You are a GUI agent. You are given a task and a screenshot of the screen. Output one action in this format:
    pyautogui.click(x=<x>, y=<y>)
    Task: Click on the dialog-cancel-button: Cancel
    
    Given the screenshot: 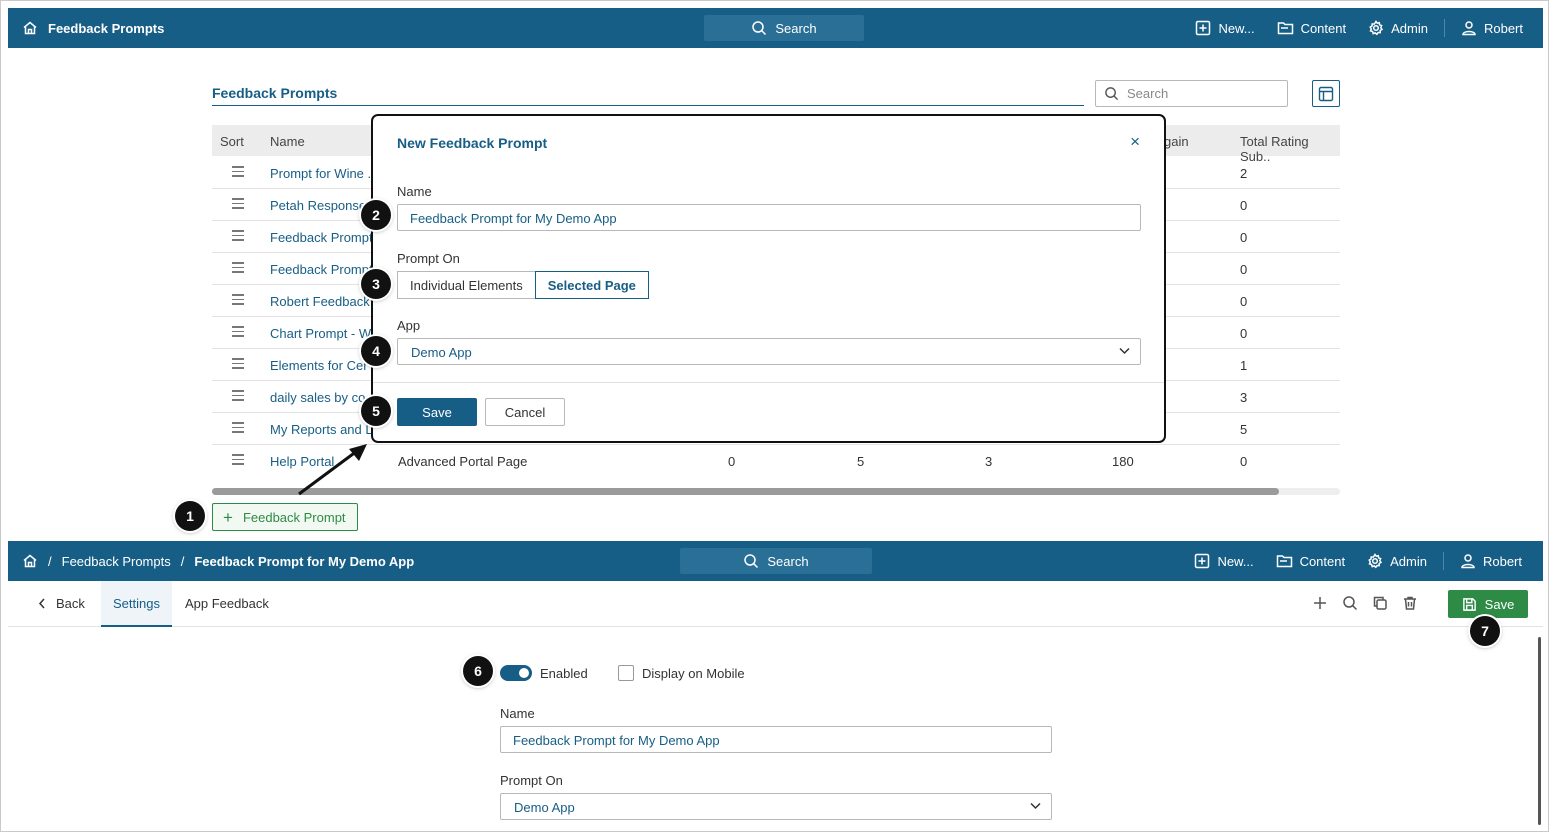 What is the action you would take?
    pyautogui.click(x=525, y=412)
    